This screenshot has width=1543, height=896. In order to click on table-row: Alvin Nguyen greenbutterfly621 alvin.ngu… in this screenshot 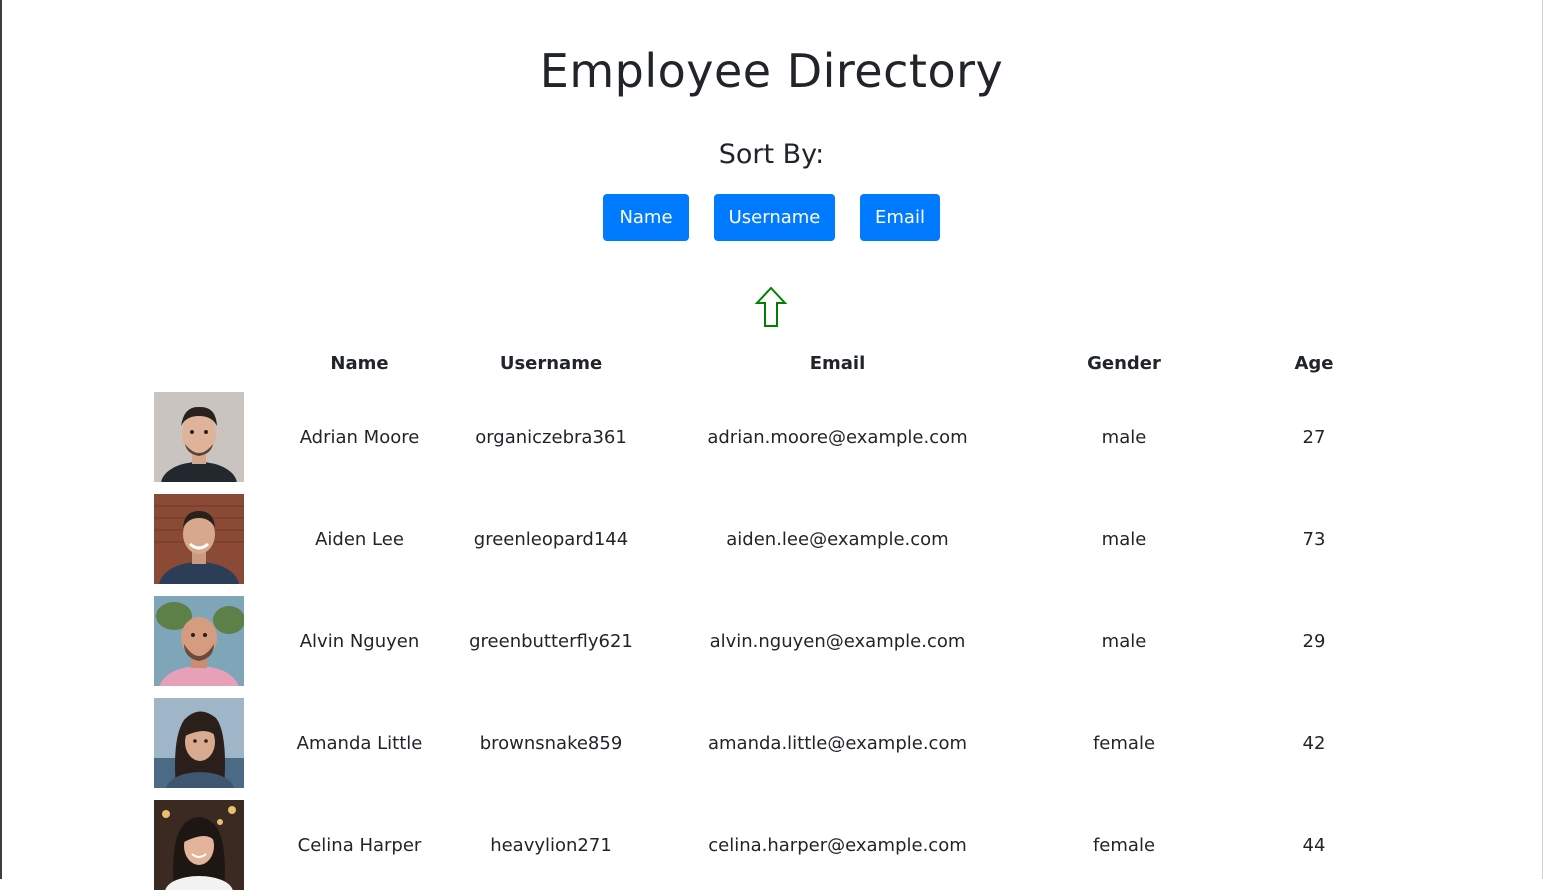, I will do `click(771, 641)`.